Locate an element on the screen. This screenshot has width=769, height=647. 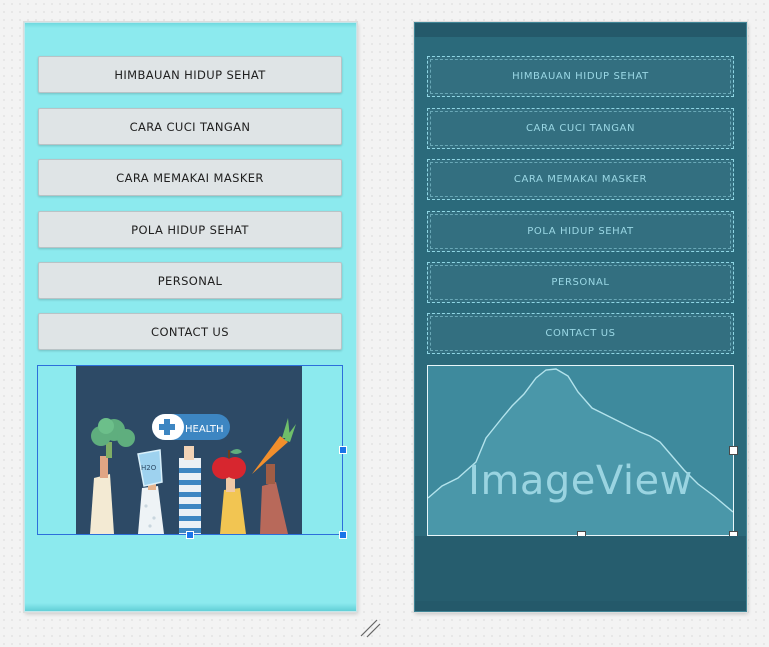
imageview-label: ImageView is located at coordinates (580, 481).